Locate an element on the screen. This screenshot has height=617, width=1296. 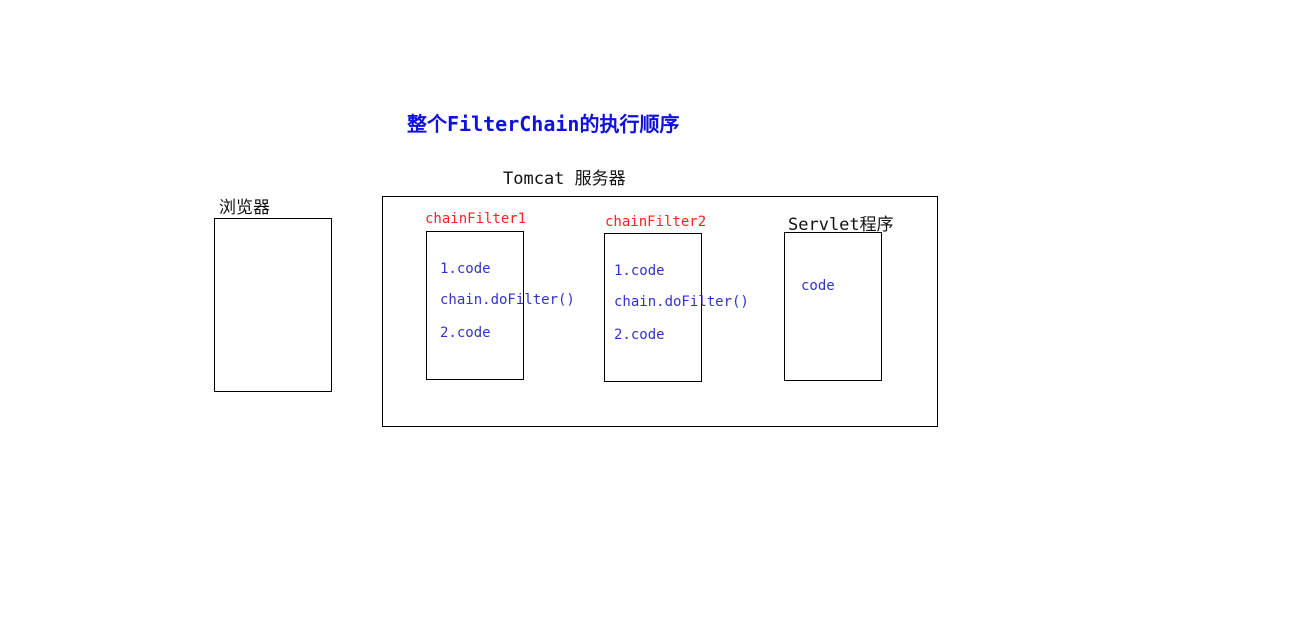
servlet-box is located at coordinates (833, 306).